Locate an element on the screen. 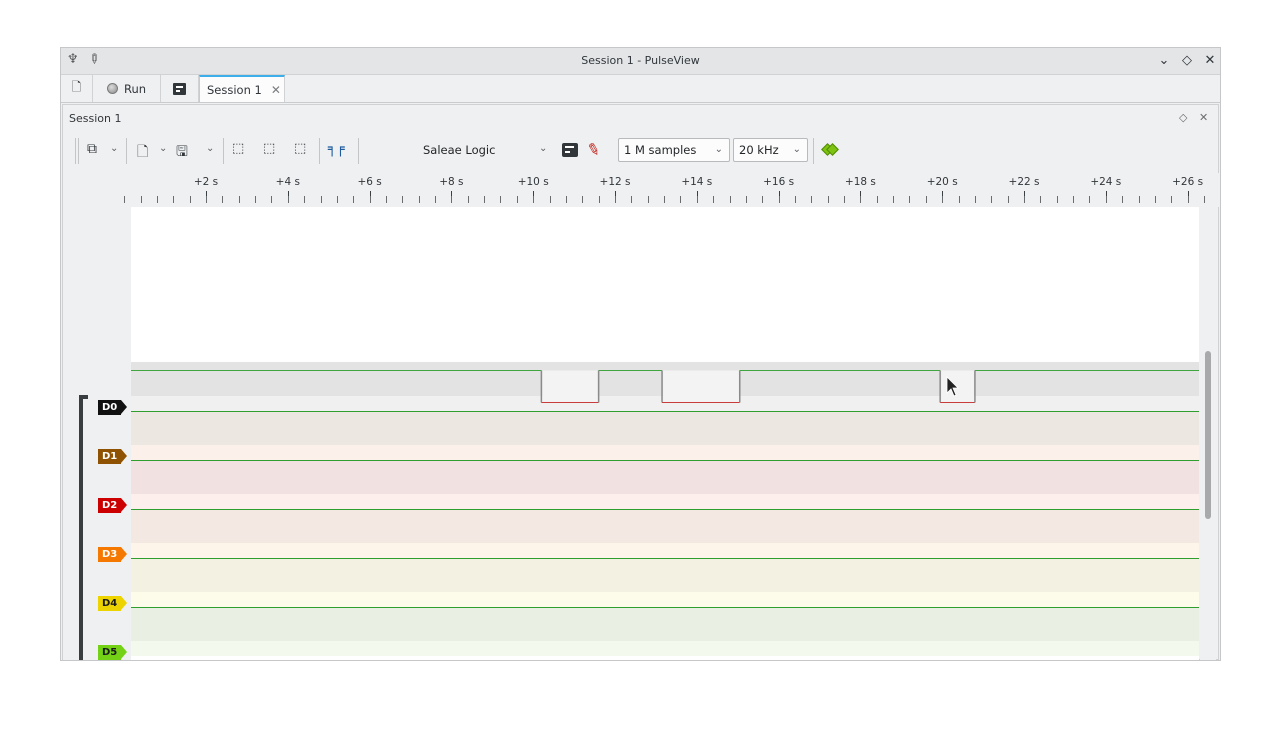 This screenshot has height=732, width=1280. sample-rate-value: 20 kHz is located at coordinates (759, 150).